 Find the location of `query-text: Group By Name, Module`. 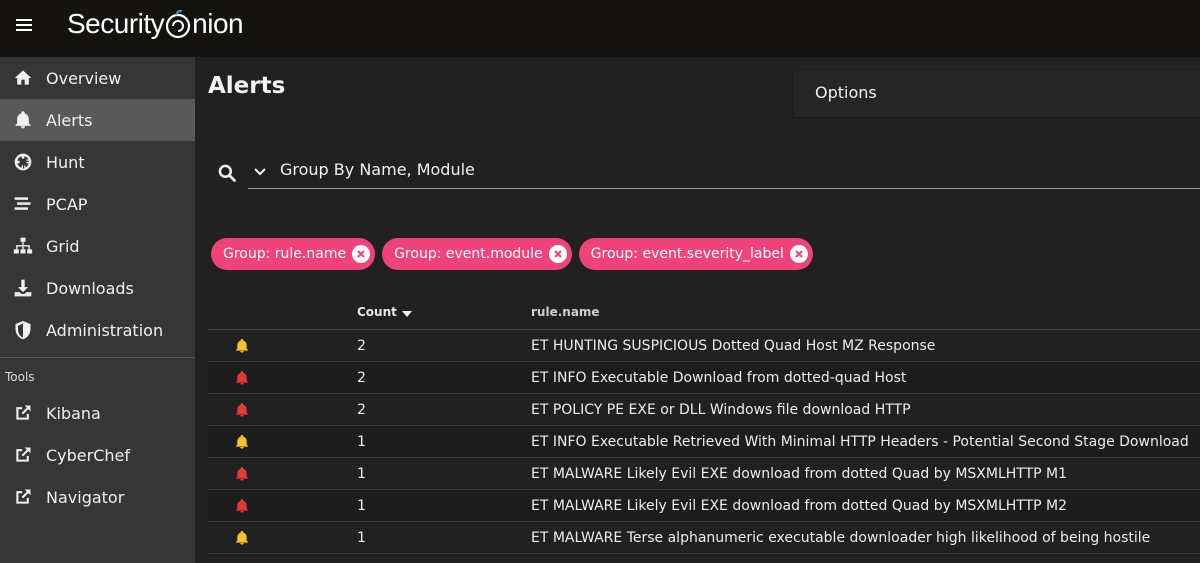

query-text: Group By Name, Module is located at coordinates (377, 169).